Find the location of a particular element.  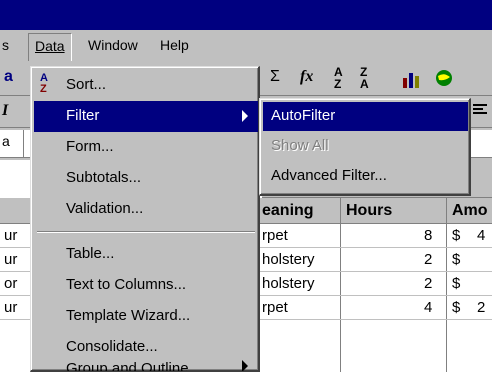

function-icon: fx is located at coordinates (306, 77).